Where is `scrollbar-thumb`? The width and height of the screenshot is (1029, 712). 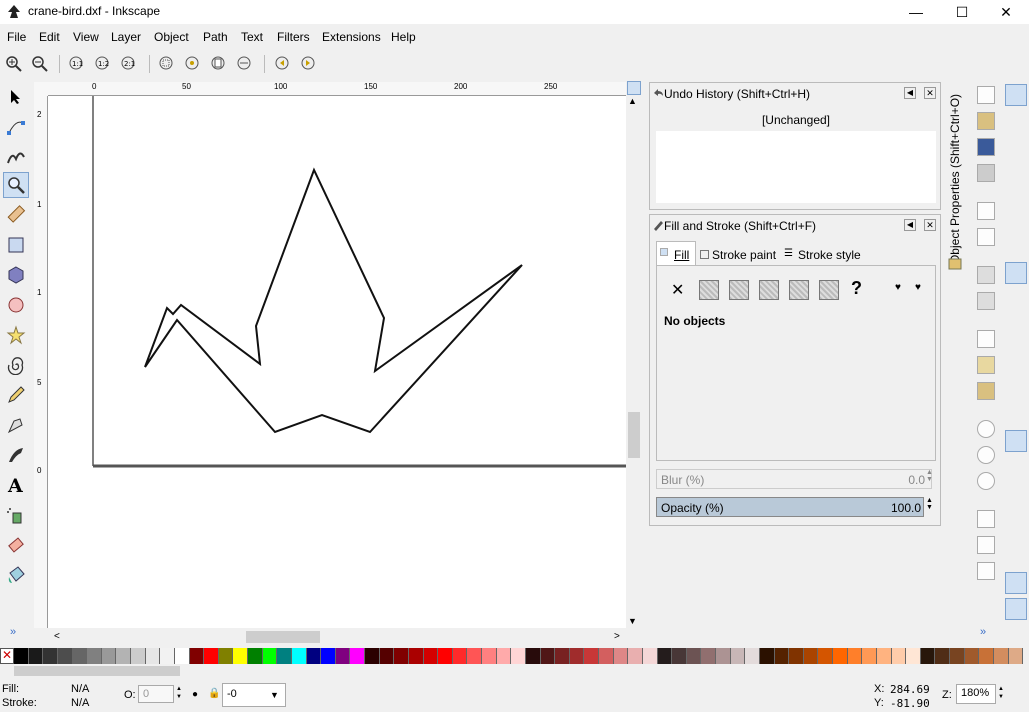
scrollbar-thumb is located at coordinates (634, 435).